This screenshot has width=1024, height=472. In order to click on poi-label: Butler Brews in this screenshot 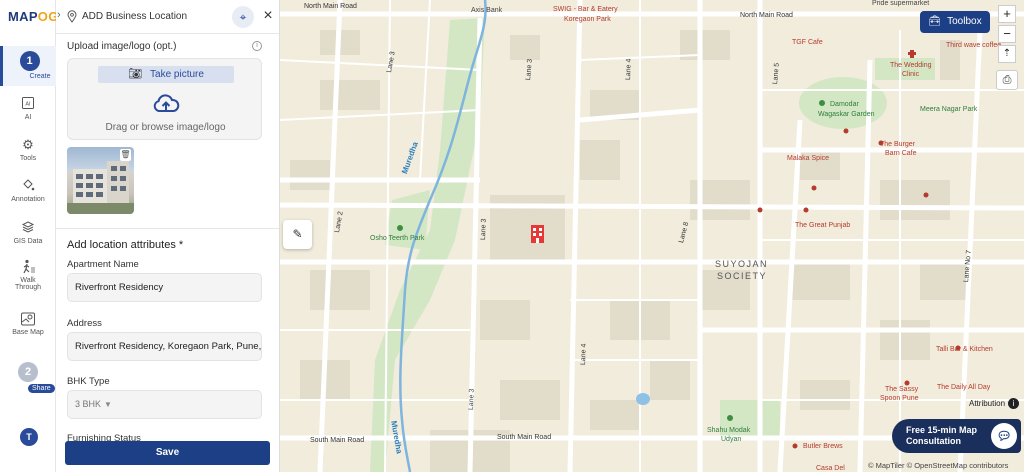, I will do `click(823, 446)`.